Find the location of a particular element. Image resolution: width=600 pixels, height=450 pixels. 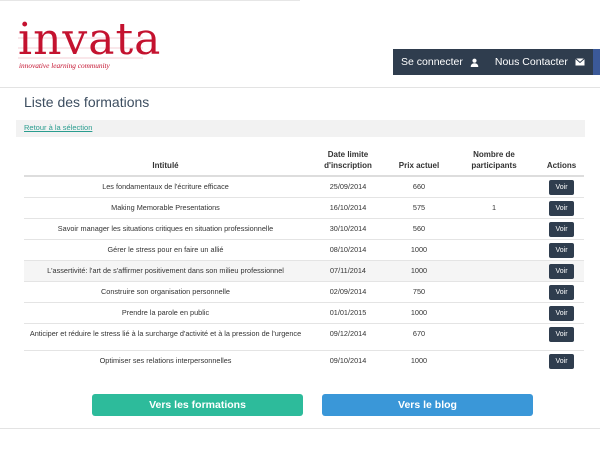

cell-date: 02/09/2014 is located at coordinates (348, 291).